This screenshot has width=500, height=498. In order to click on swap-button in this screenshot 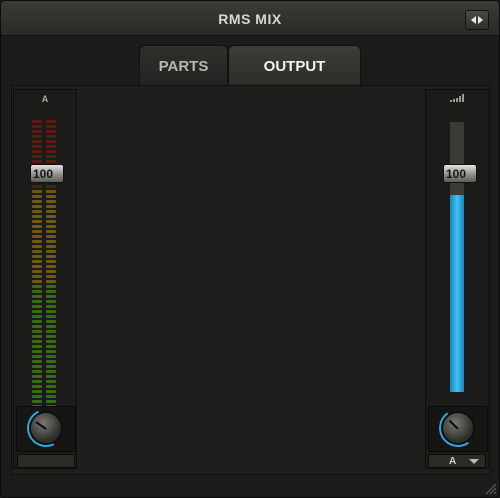, I will do `click(477, 20)`.